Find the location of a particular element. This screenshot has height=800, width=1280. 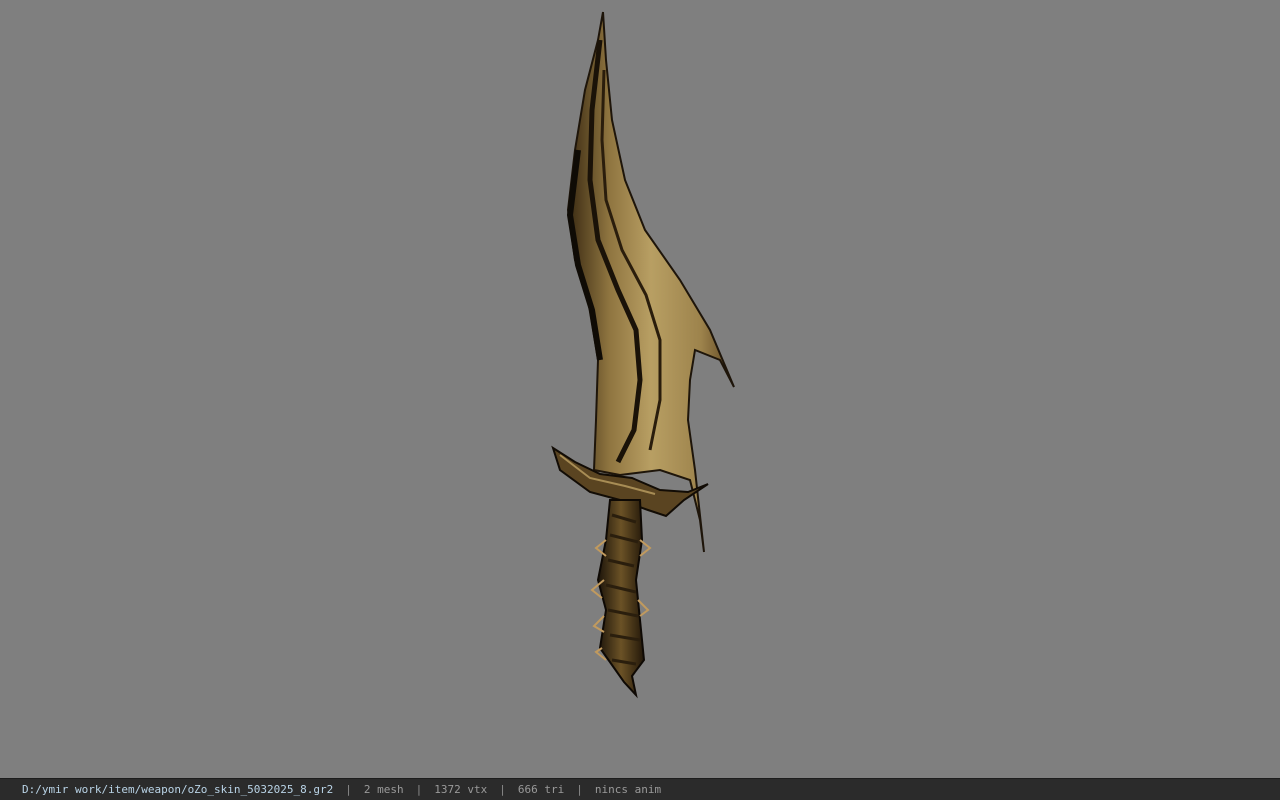

vertex-count: 1372 vtx is located at coordinates (461, 789).